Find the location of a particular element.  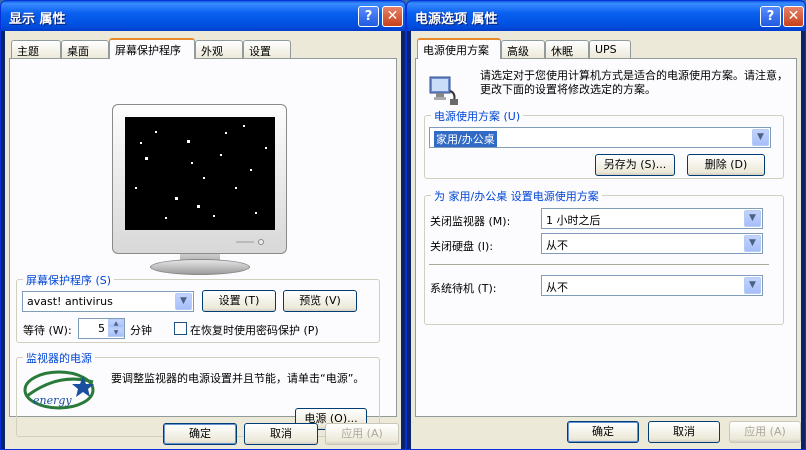

monitor-power-description: 要调整监视器的电源设置并且节能，请单击“电源”。 is located at coordinates (238, 378).